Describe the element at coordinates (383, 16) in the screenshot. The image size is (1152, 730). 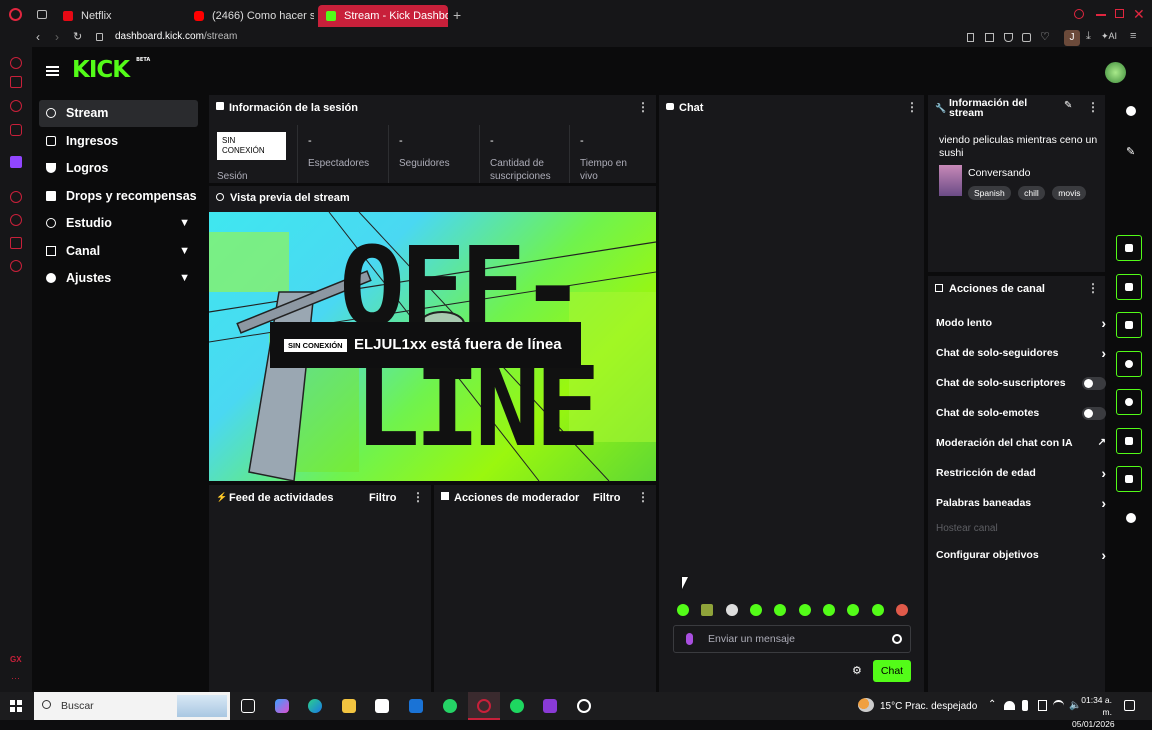
I see `tab-kick-dashboard: Stream - Kick Dashboard` at that location.